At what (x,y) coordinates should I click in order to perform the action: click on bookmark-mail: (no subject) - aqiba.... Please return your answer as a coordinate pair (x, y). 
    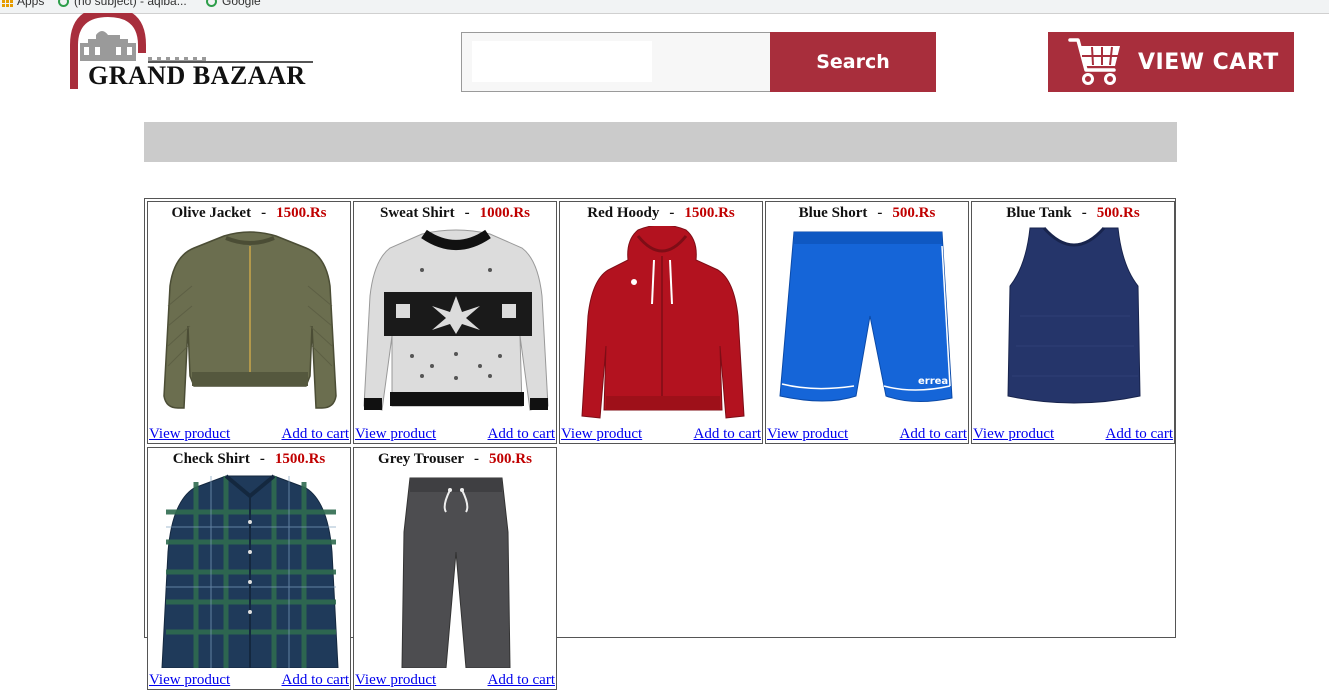
    Looking at the image, I should click on (122, 4).